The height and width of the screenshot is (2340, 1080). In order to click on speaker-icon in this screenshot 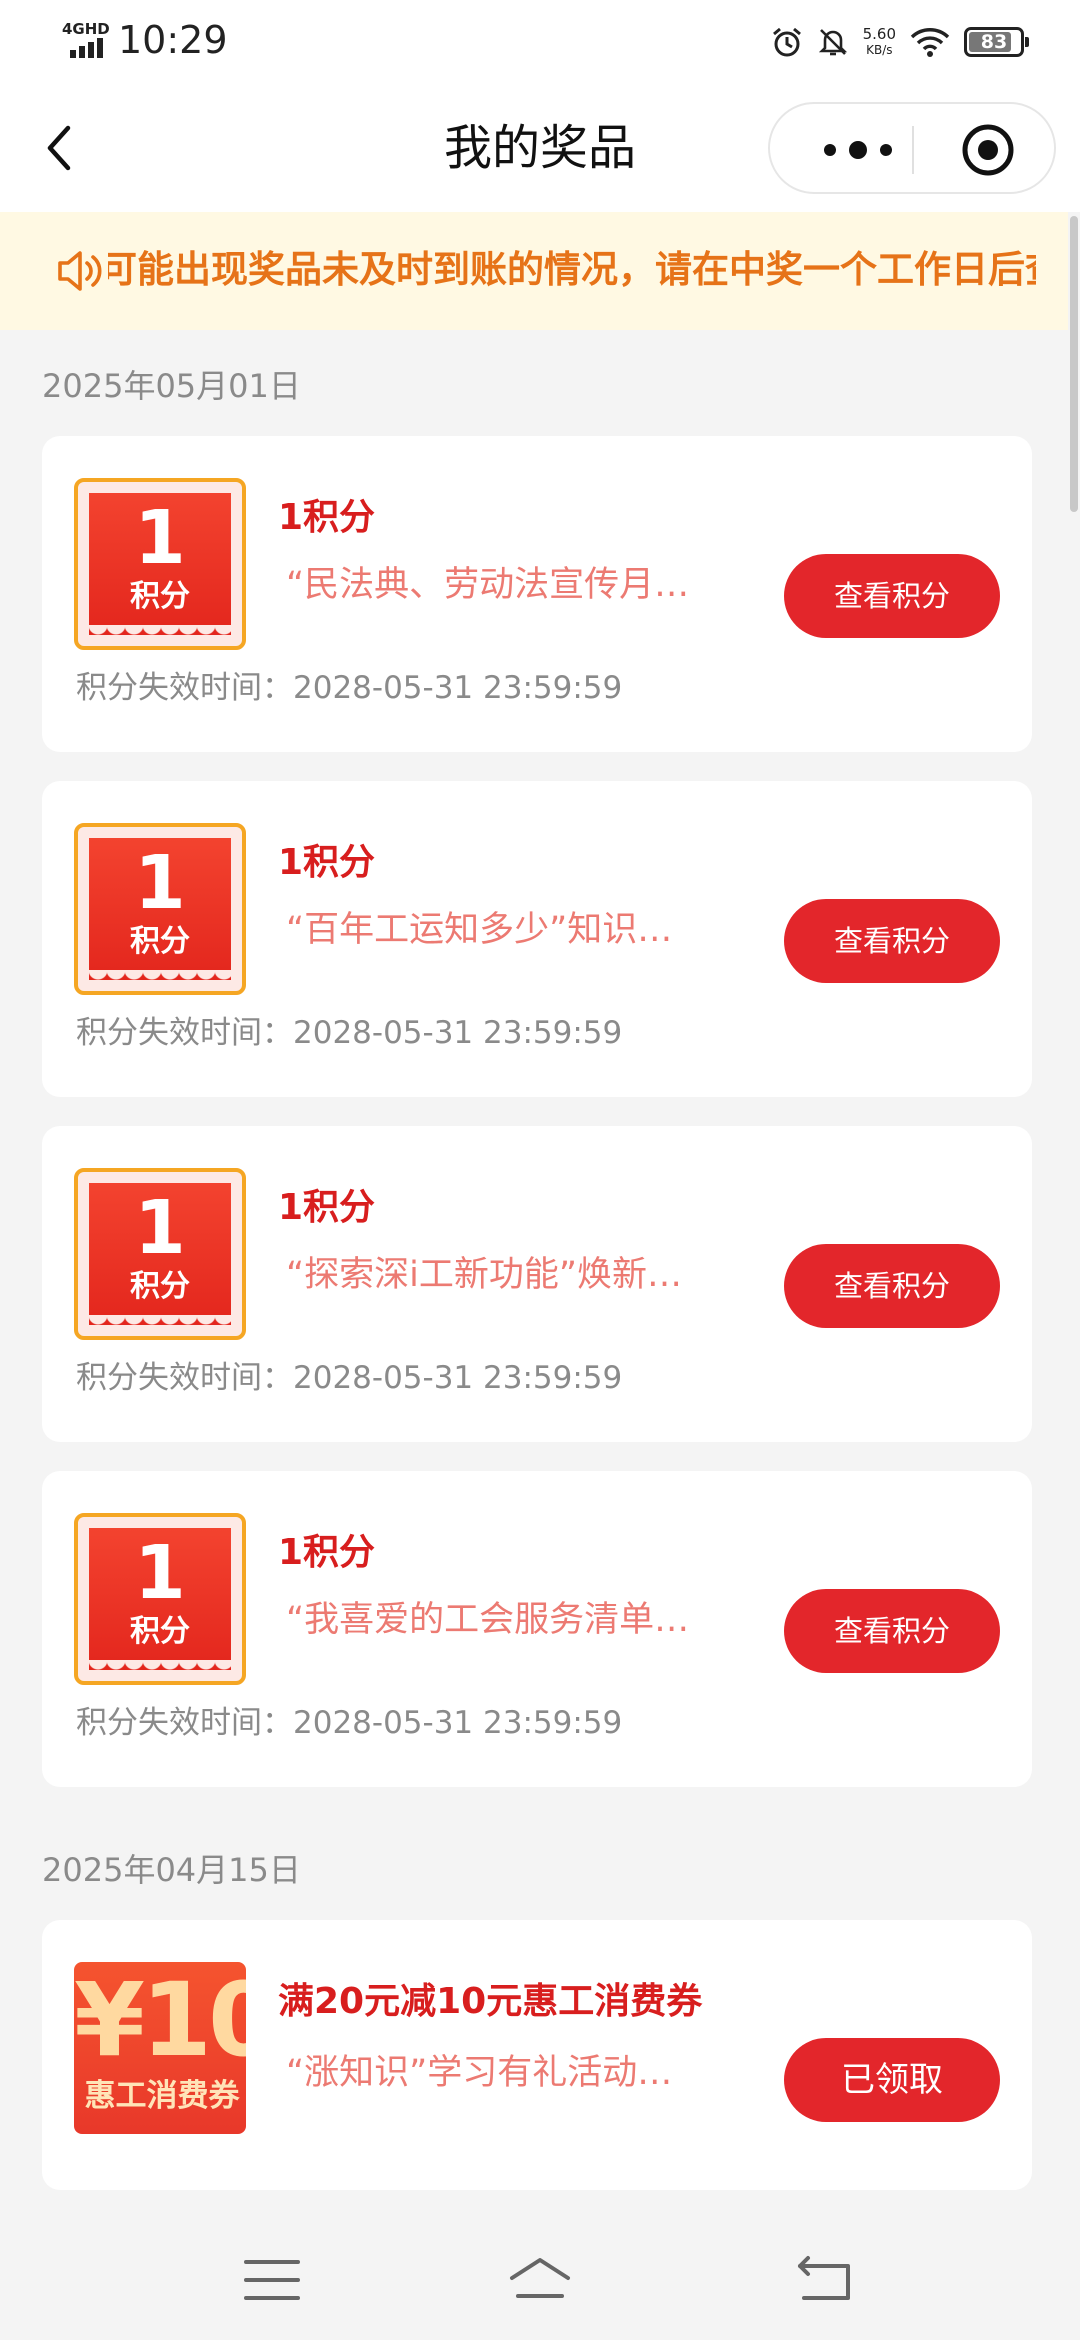, I will do `click(80, 271)`.